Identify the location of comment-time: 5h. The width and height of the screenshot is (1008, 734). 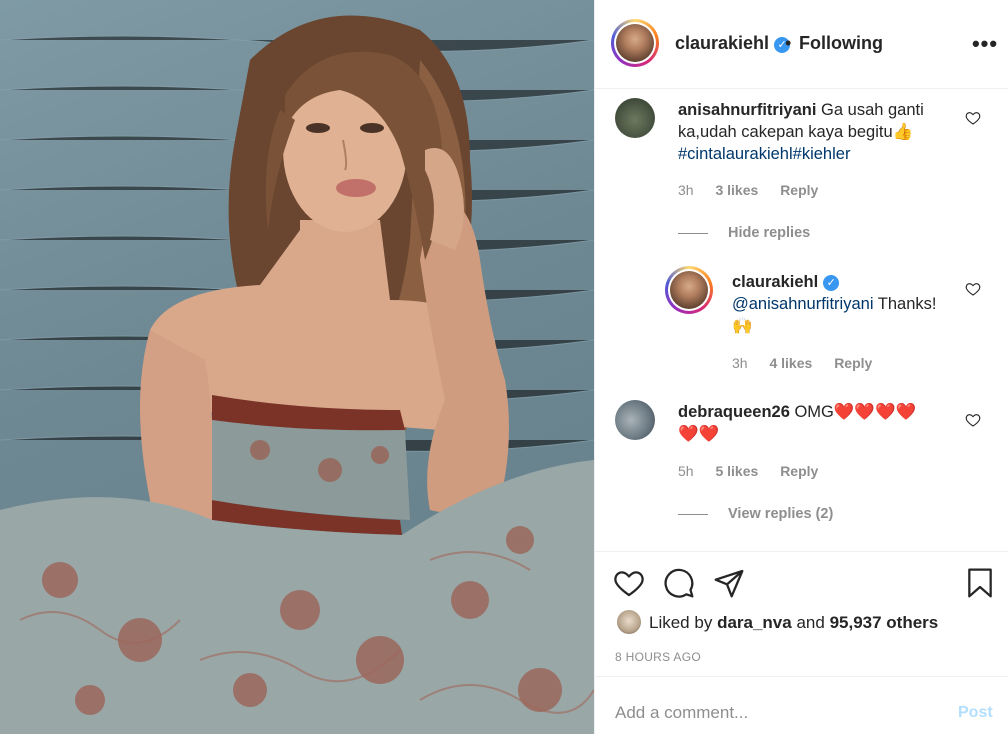
(686, 471).